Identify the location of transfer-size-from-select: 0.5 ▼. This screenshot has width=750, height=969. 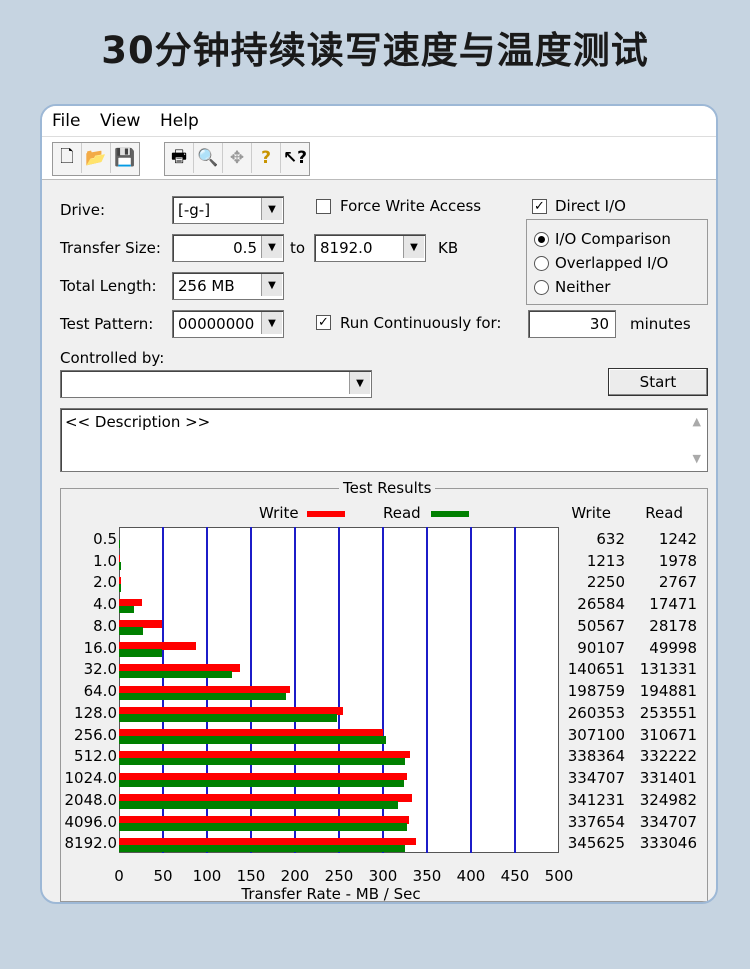
(228, 248).